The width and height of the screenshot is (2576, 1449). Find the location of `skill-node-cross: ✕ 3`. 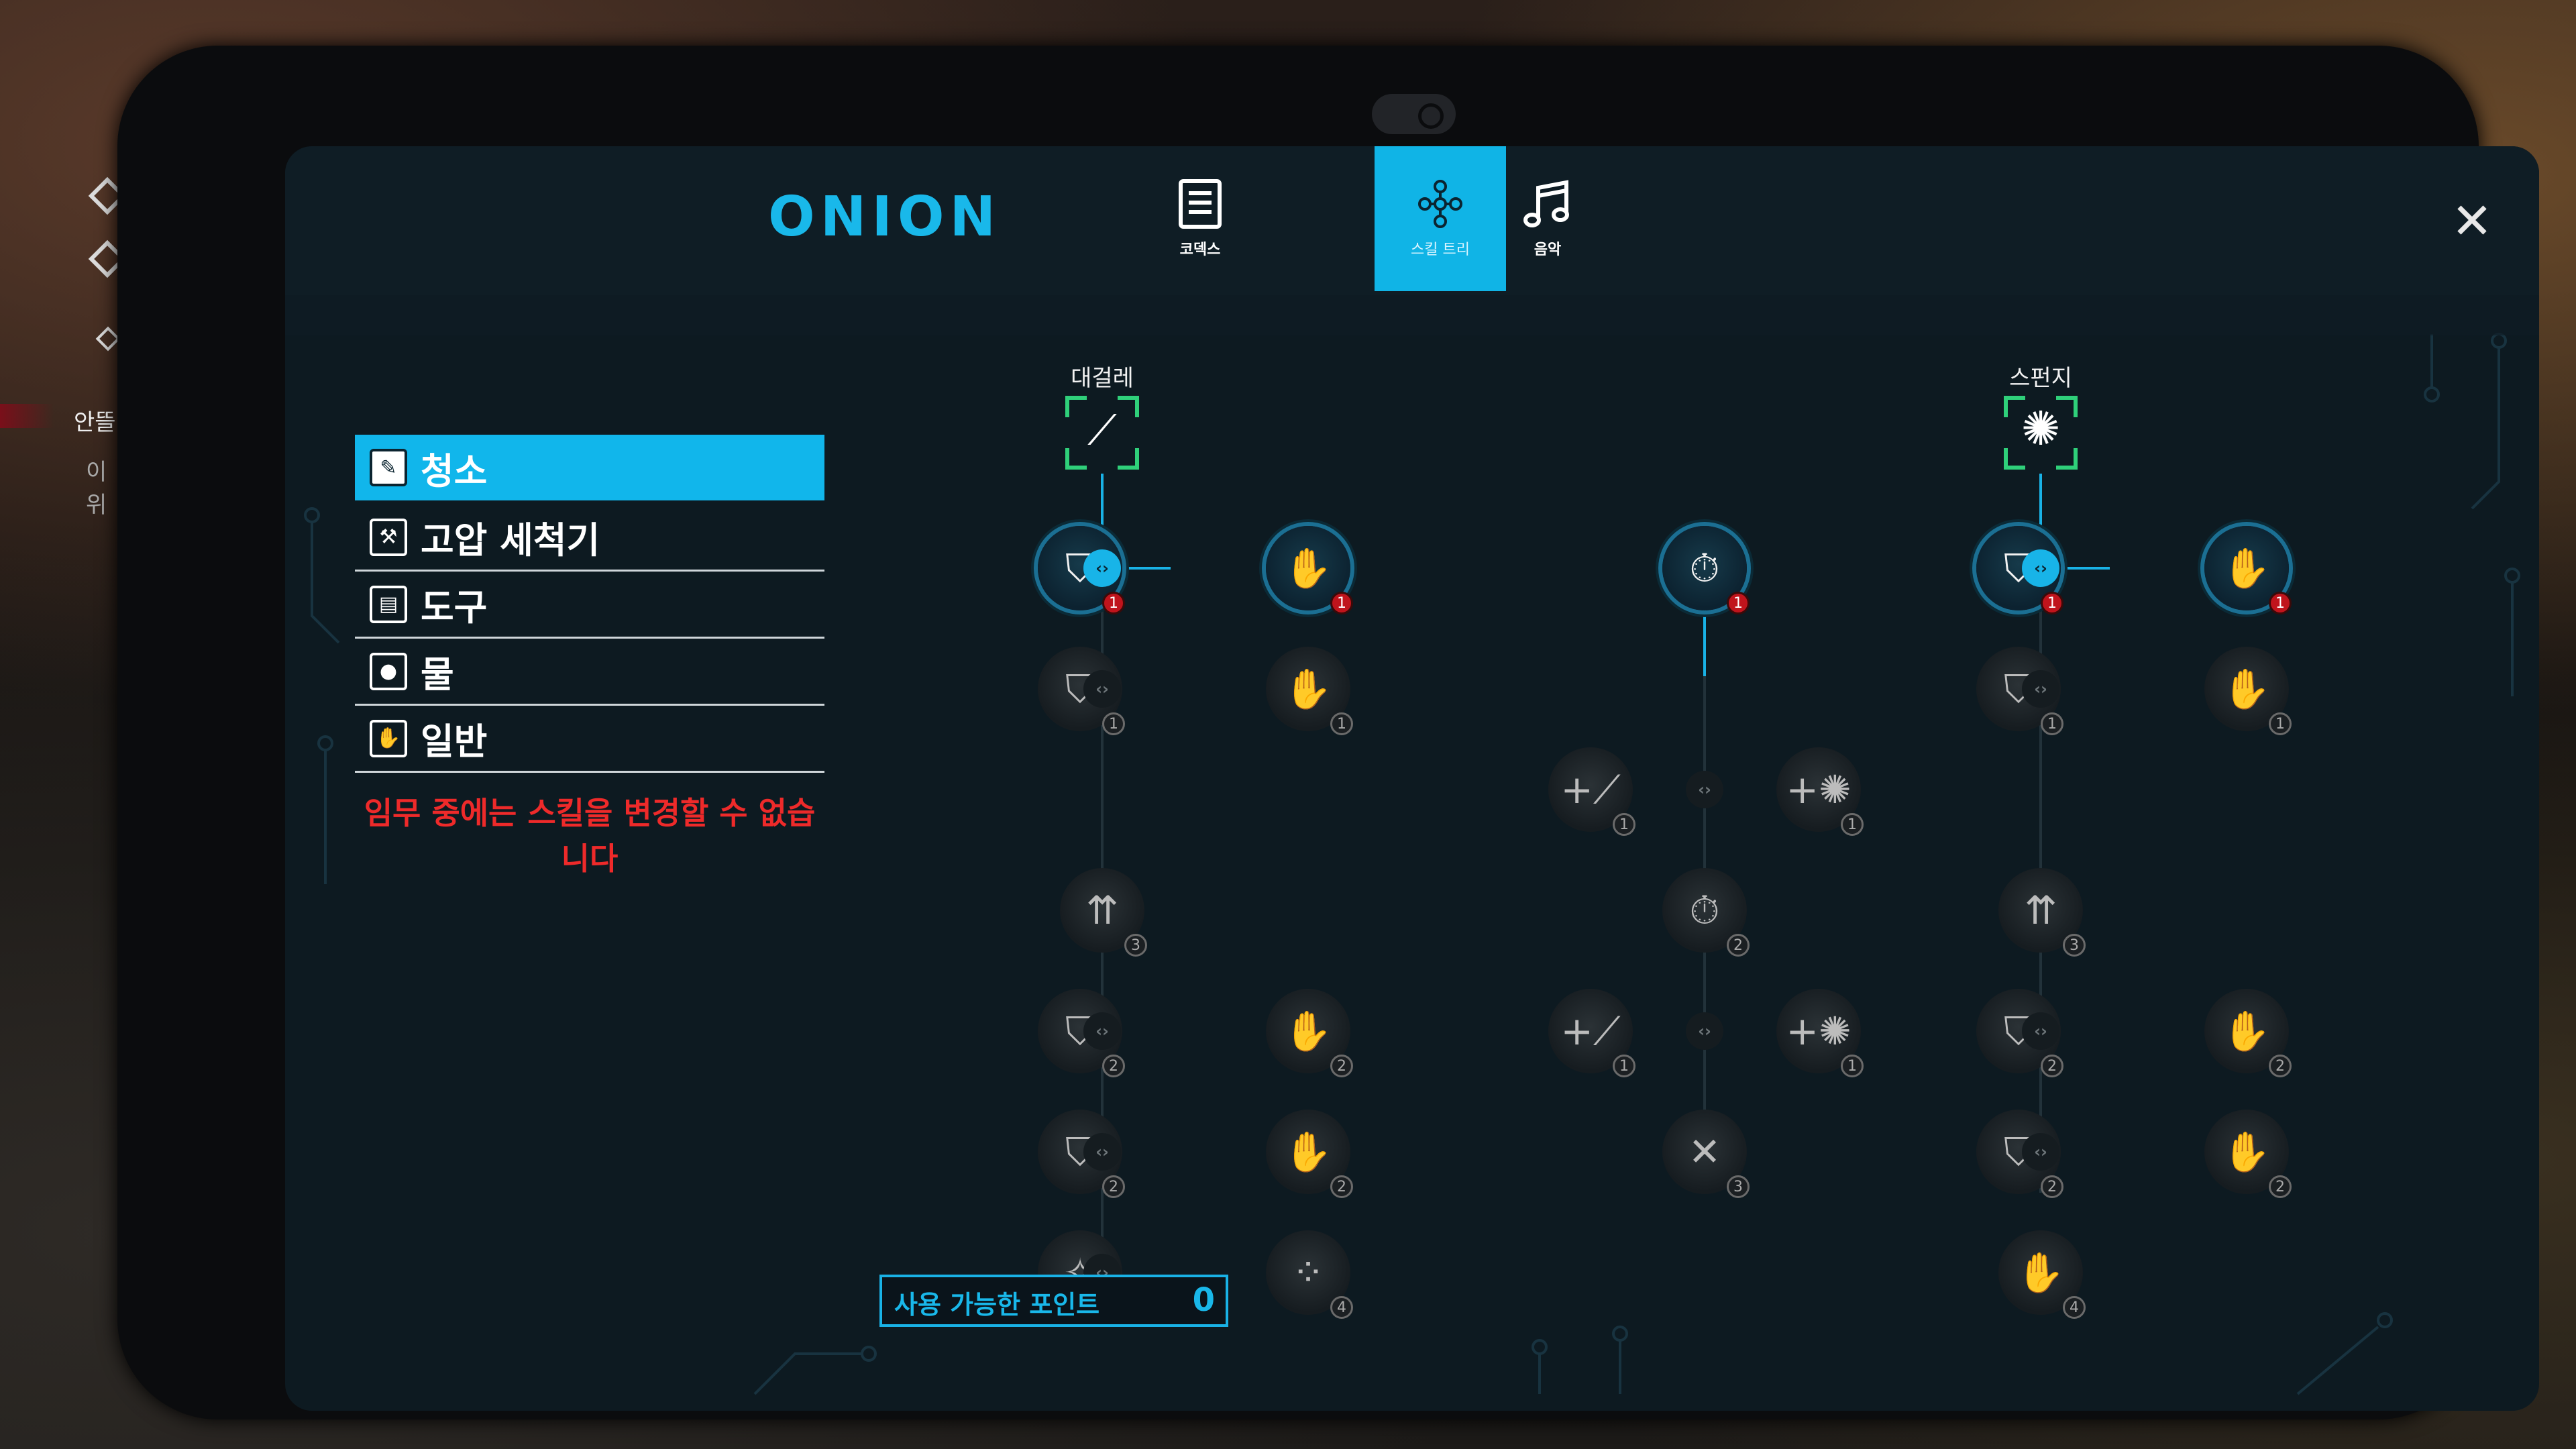

skill-node-cross: ✕ 3 is located at coordinates (1706, 1154).